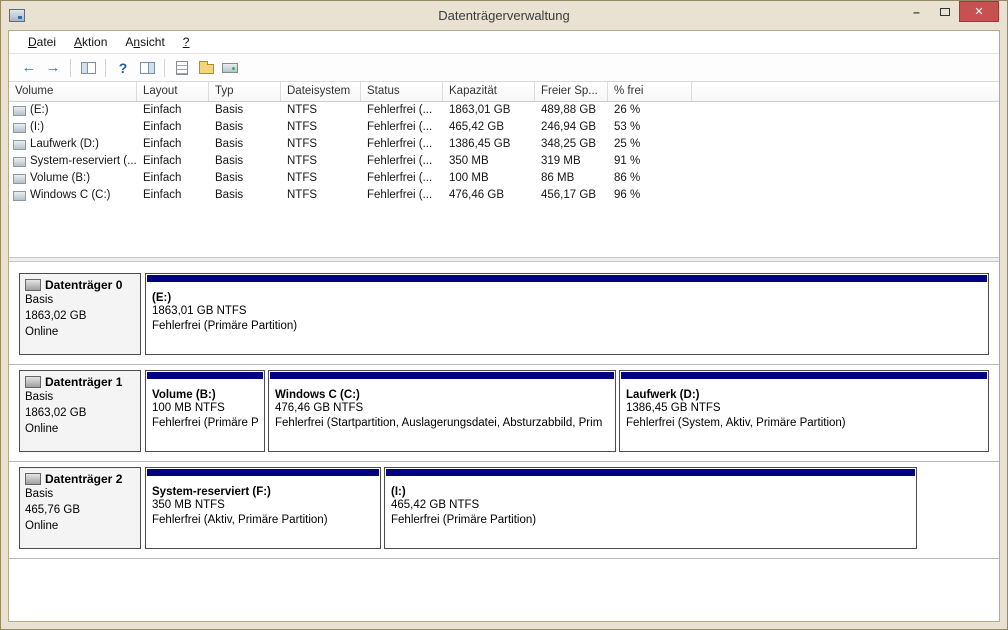  Describe the element at coordinates (206, 68) in the screenshot. I see `properties-icon` at that location.